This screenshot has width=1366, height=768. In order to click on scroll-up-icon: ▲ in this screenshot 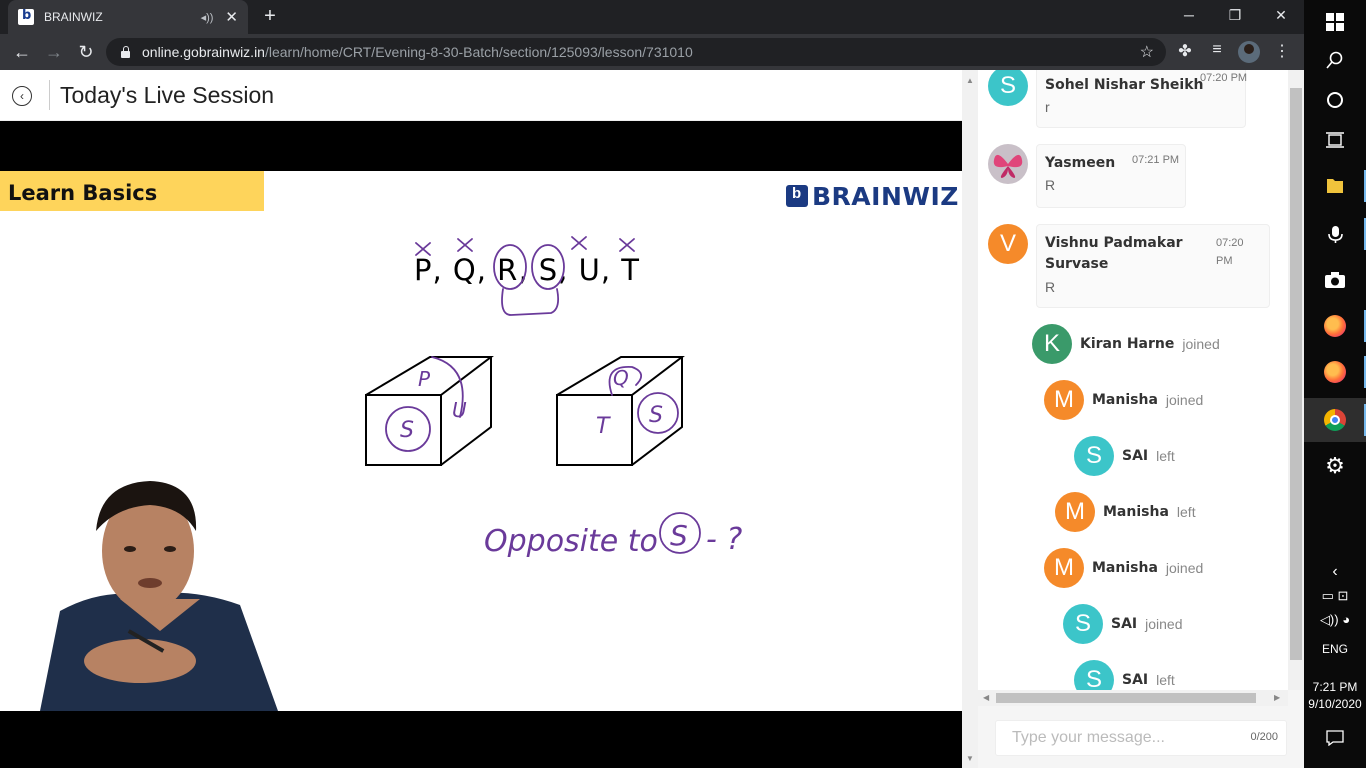, I will do `click(970, 80)`.